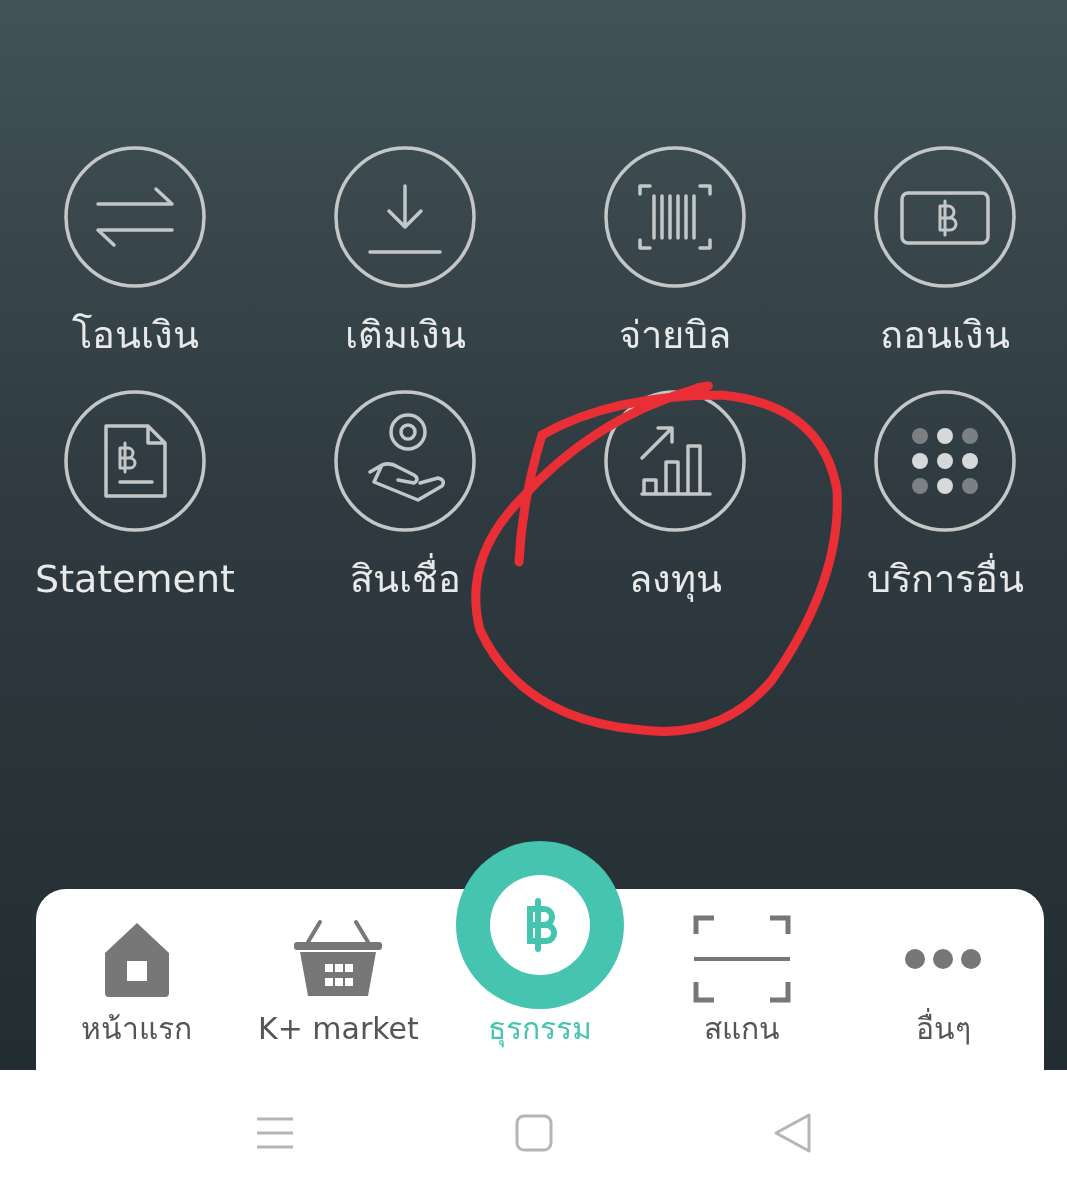 This screenshot has height=1201, width=1067. I want to click on scan-frame-icon, so click(741, 959).